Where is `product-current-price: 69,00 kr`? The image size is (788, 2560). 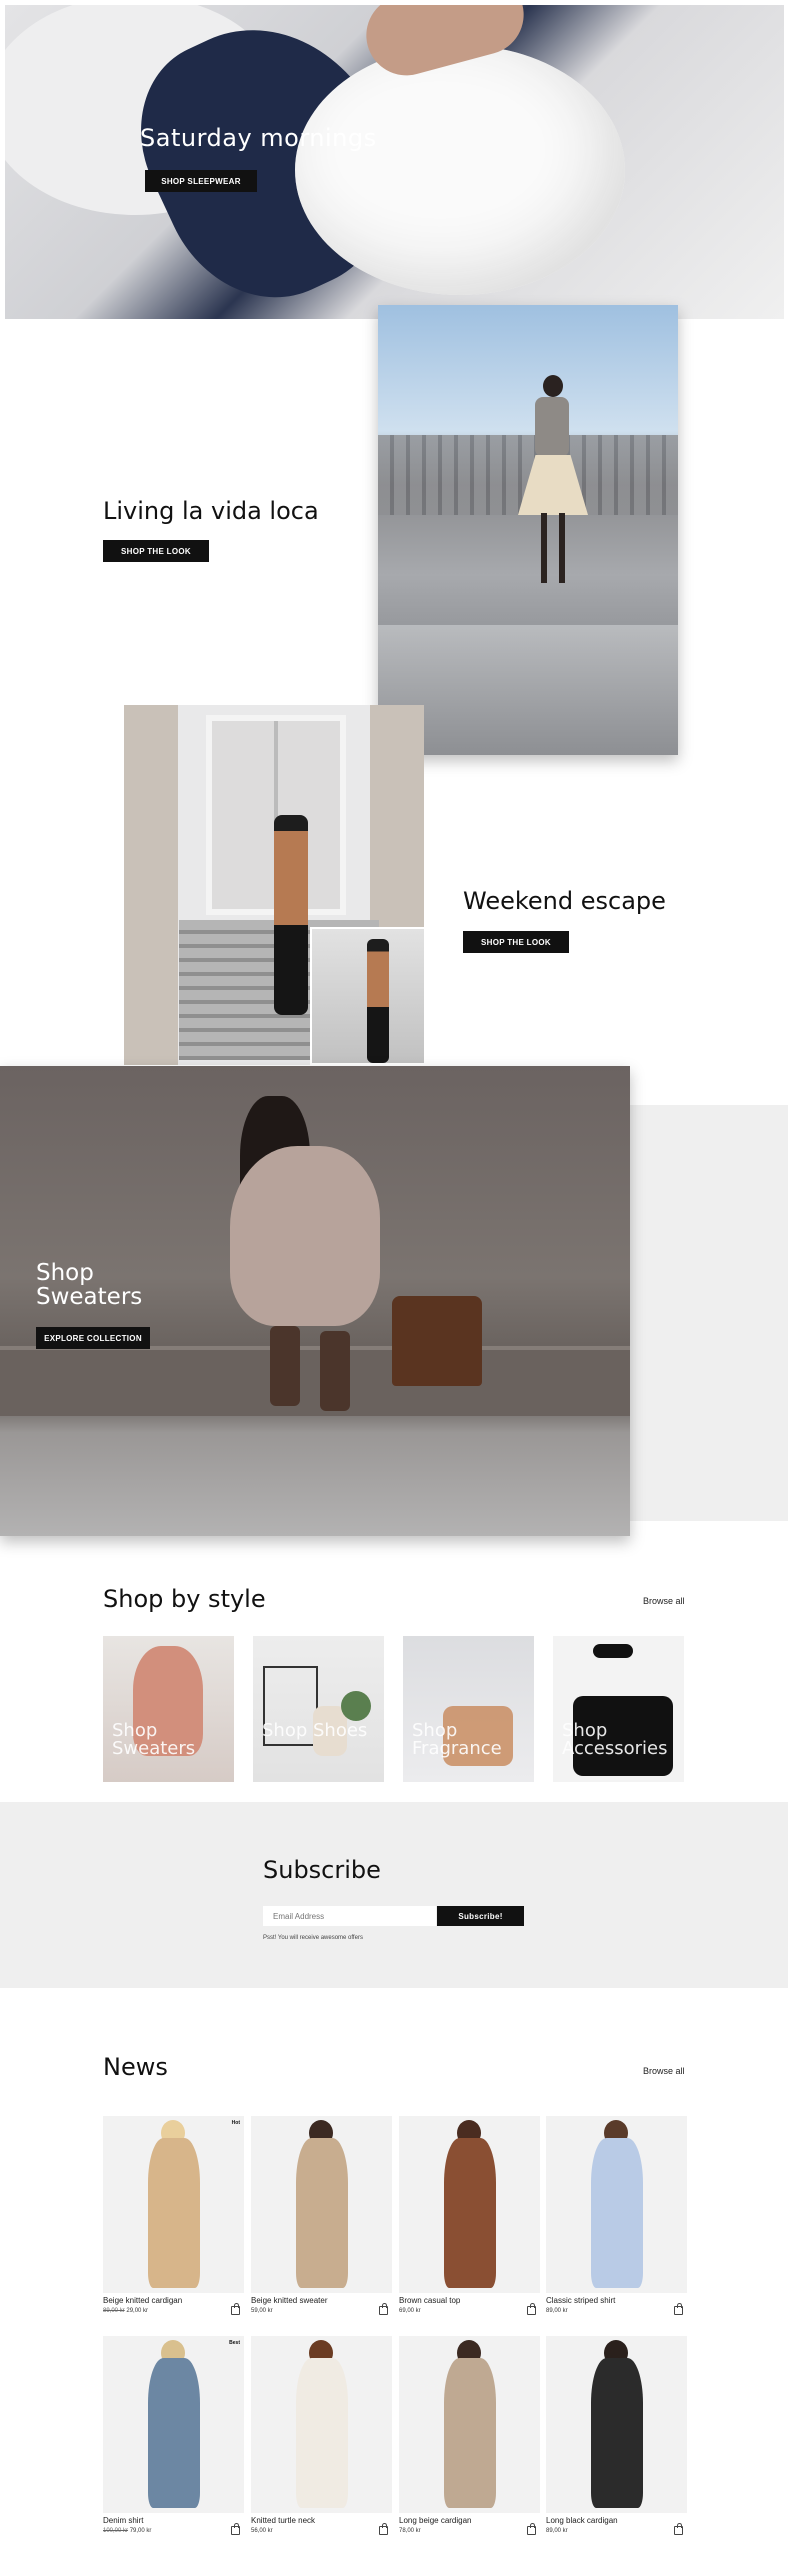 product-current-price: 69,00 kr is located at coordinates (410, 2311).